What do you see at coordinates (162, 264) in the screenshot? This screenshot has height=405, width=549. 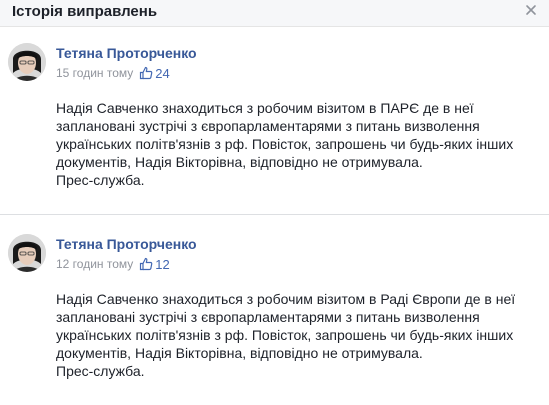 I see `like-count: 12` at bounding box center [162, 264].